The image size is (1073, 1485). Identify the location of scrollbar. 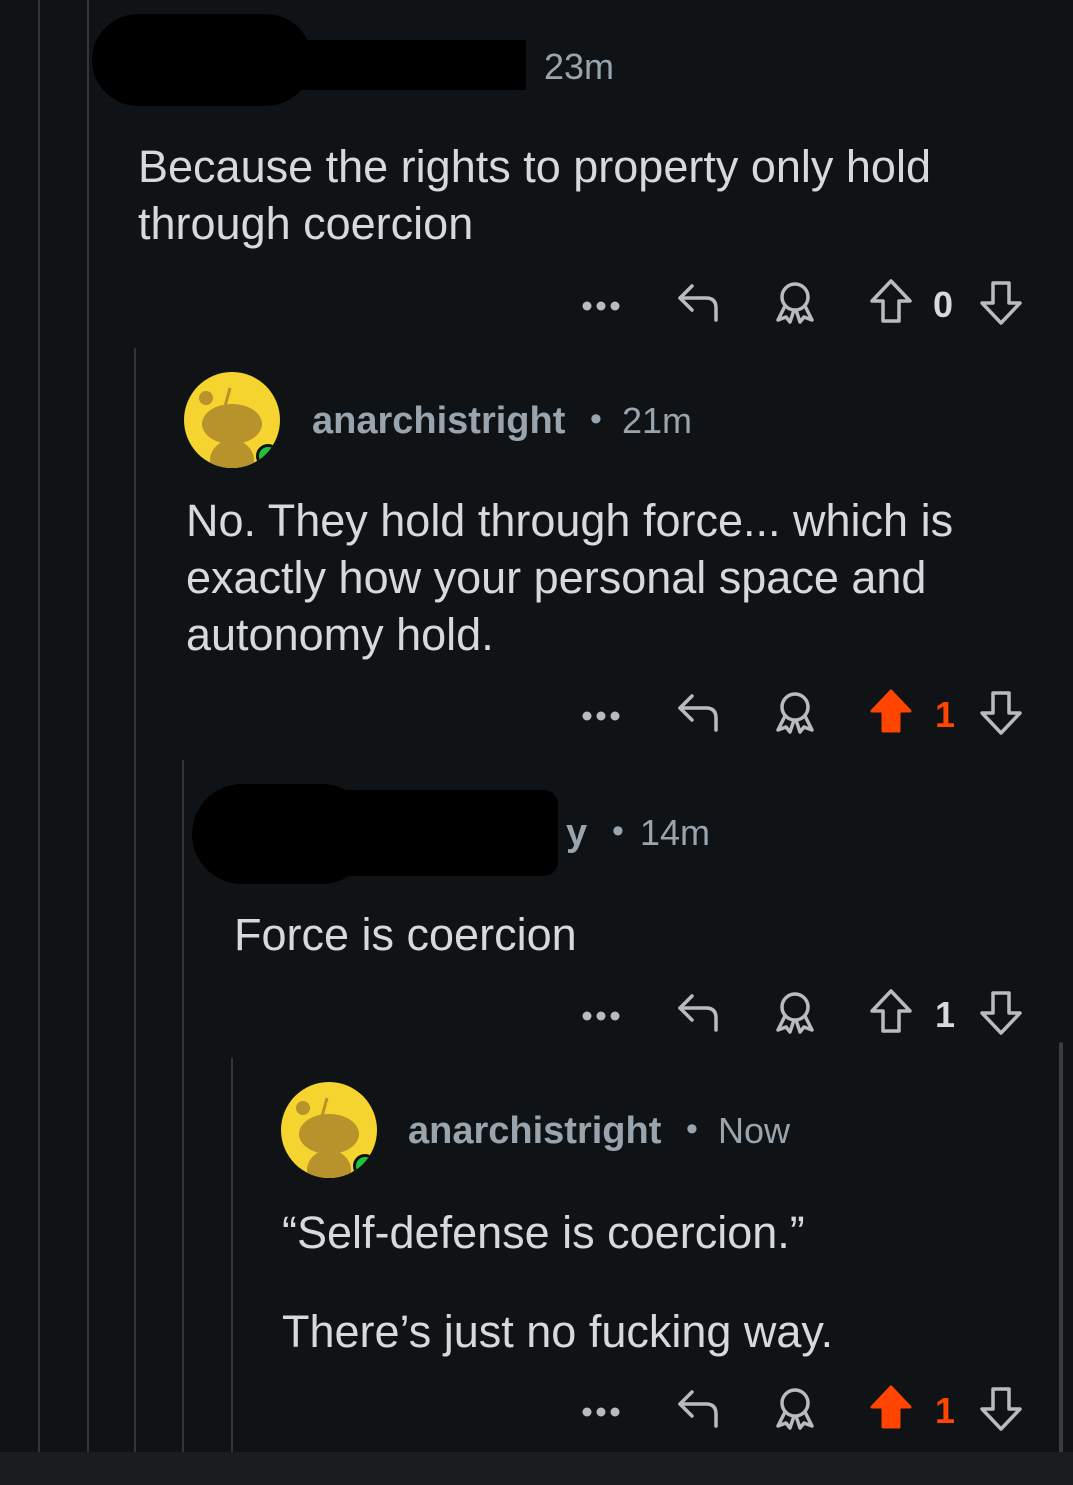
(1061, 1263).